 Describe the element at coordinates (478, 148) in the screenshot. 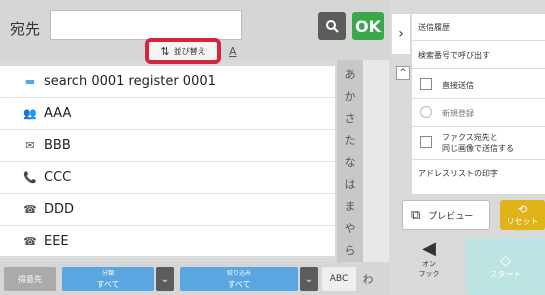

I see `same-image-label-line2: 同じ画像で送信する` at that location.